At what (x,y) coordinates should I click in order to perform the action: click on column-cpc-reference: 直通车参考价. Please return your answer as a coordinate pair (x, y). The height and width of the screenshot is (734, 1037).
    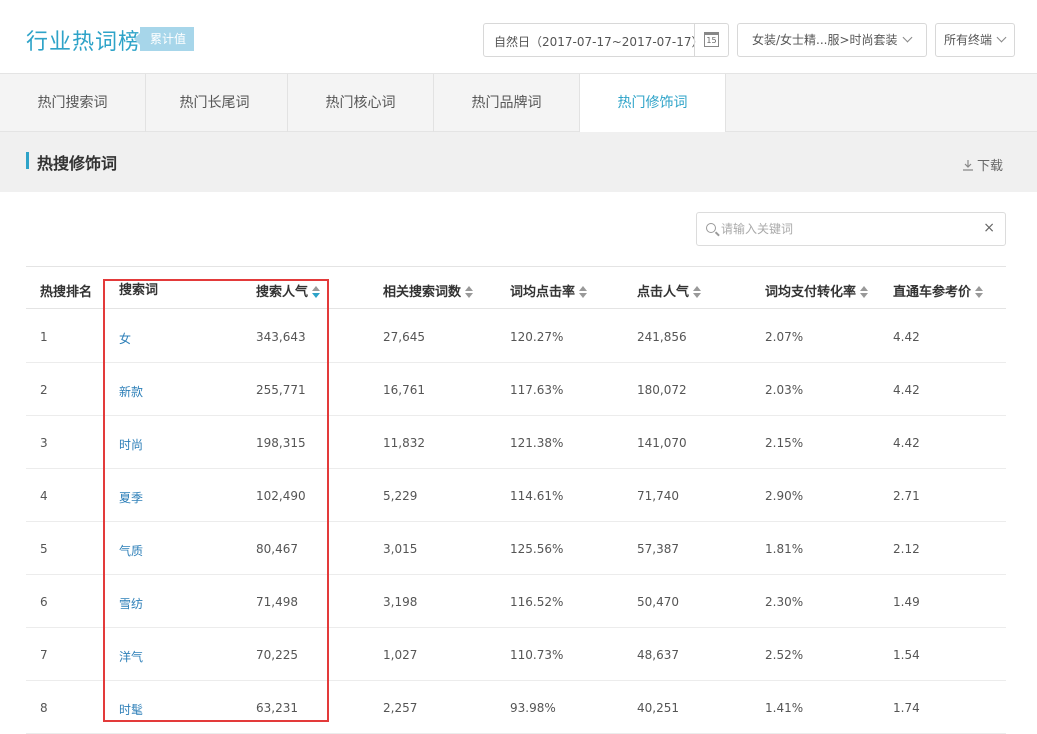
    Looking at the image, I should click on (938, 290).